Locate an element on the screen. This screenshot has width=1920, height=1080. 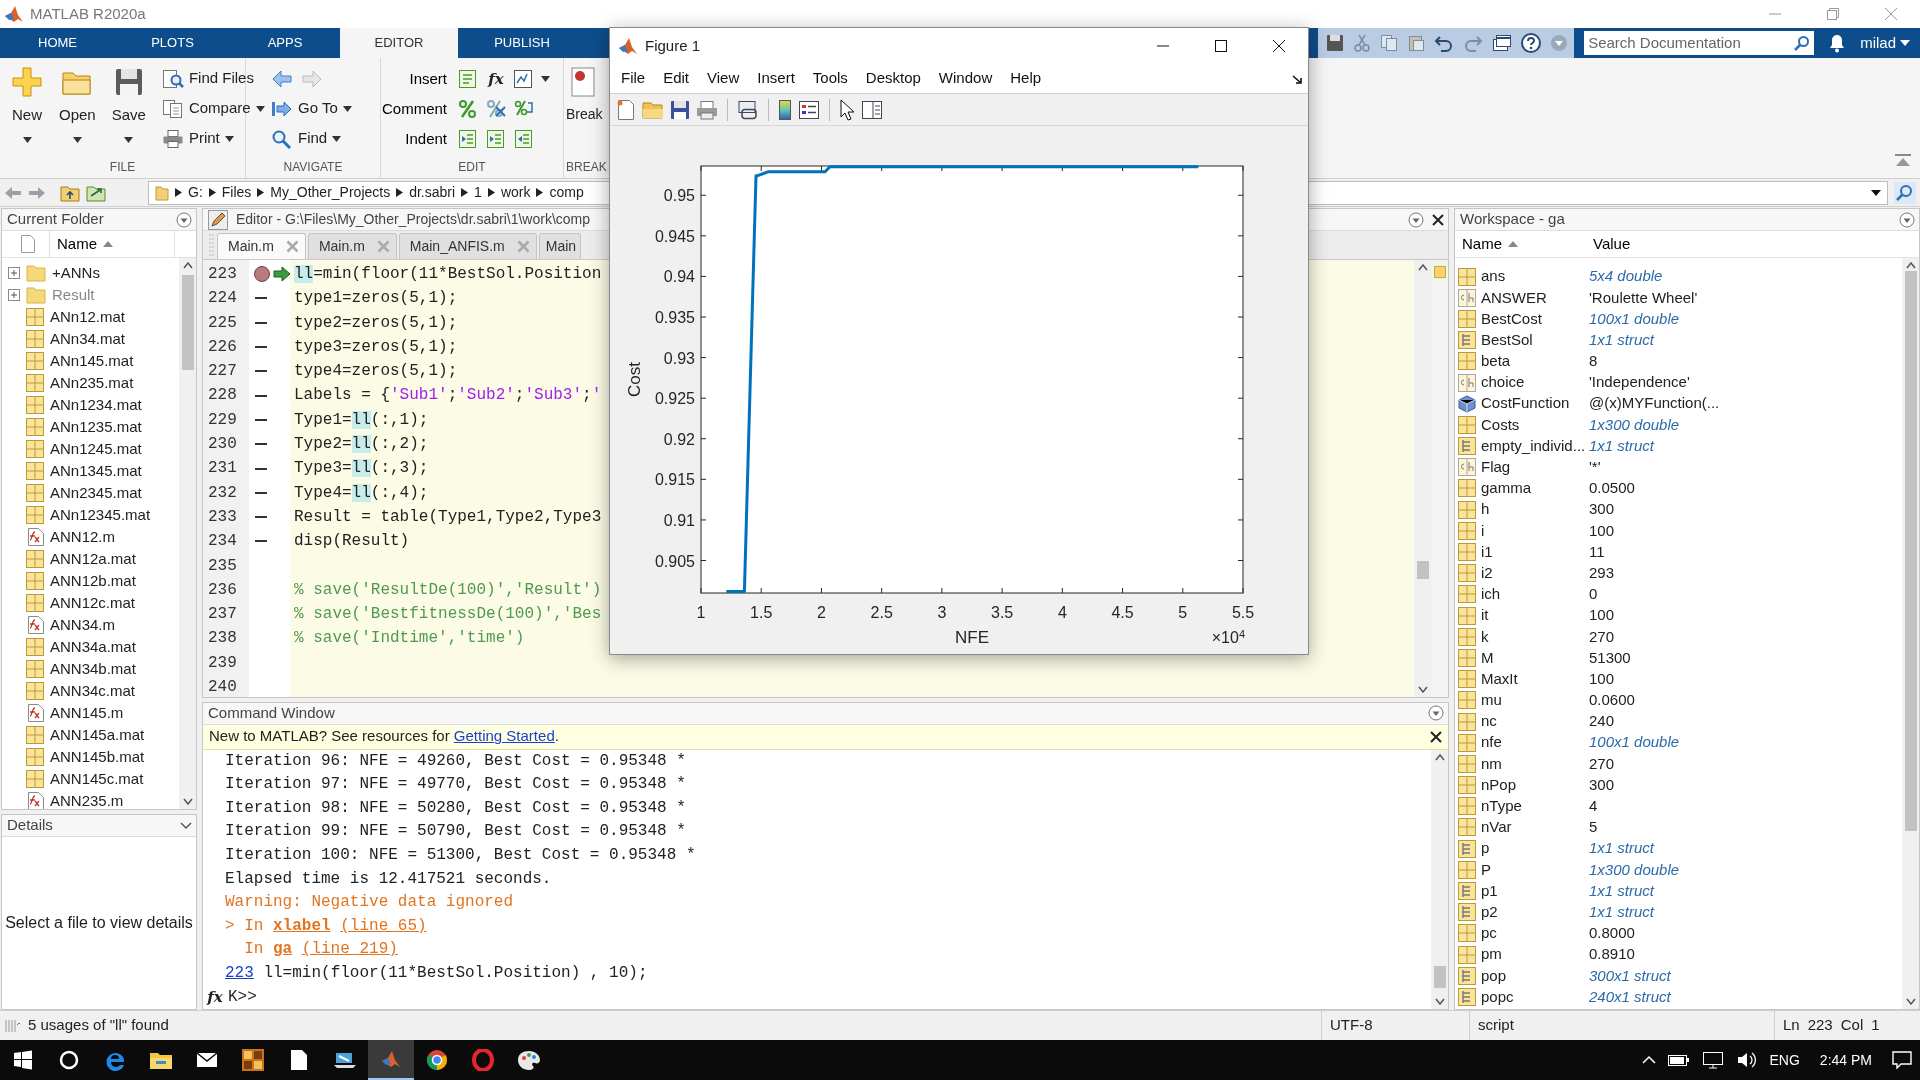
variable-value: 0.0500 is located at coordinates (1611, 488).